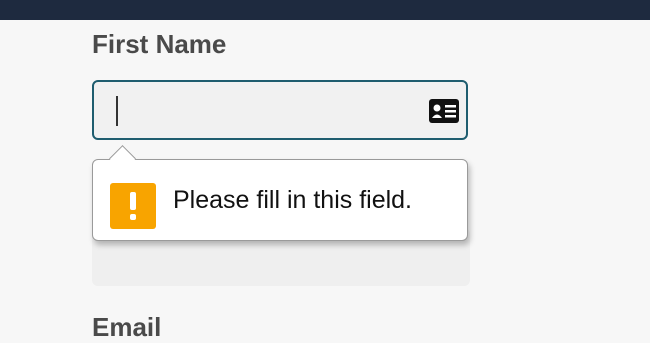 This screenshot has width=650, height=343. I want to click on first-name-label: First Name, so click(159, 44).